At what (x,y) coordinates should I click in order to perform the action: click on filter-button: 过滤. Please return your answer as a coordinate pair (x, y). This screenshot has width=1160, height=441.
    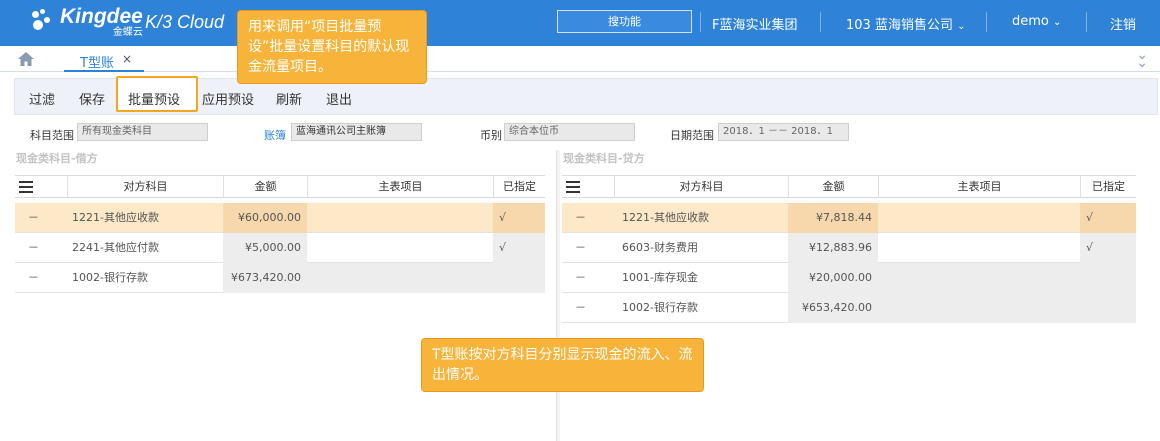
    Looking at the image, I should click on (42, 98).